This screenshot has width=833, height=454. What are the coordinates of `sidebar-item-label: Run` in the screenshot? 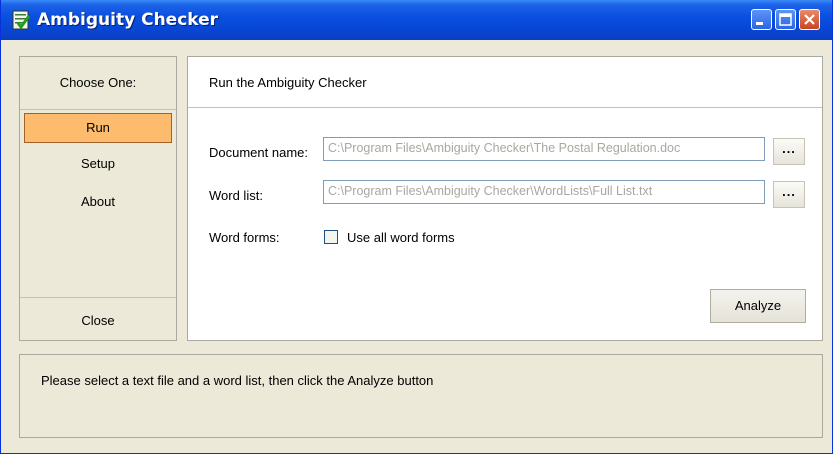 It's located at (98, 127).